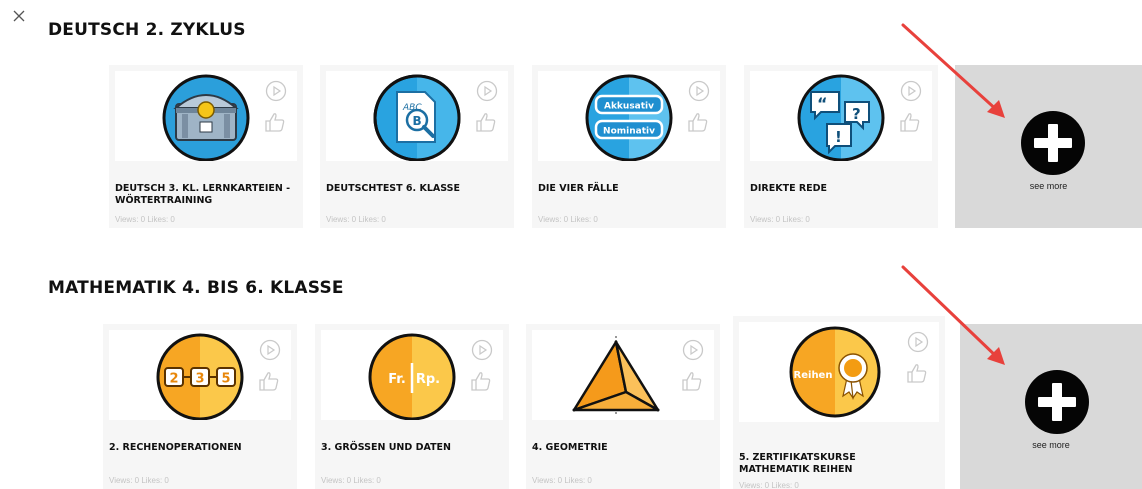 The width and height of the screenshot is (1142, 489). Describe the element at coordinates (835, 372) in the screenshot. I see `award-ribbon-icon: Reihen` at that location.